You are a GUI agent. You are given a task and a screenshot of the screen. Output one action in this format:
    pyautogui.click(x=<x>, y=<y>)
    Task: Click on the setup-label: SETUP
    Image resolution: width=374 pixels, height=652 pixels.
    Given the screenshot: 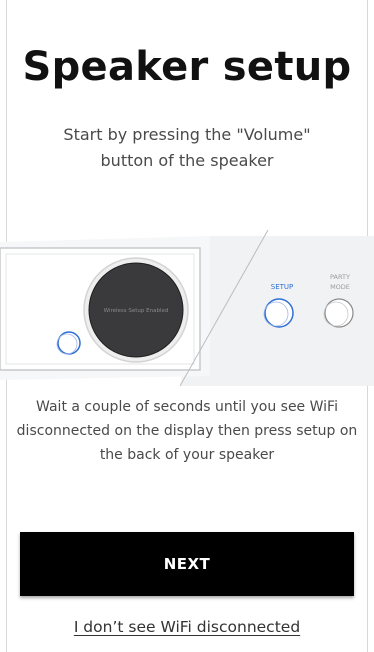 What is the action you would take?
    pyautogui.click(x=282, y=287)
    